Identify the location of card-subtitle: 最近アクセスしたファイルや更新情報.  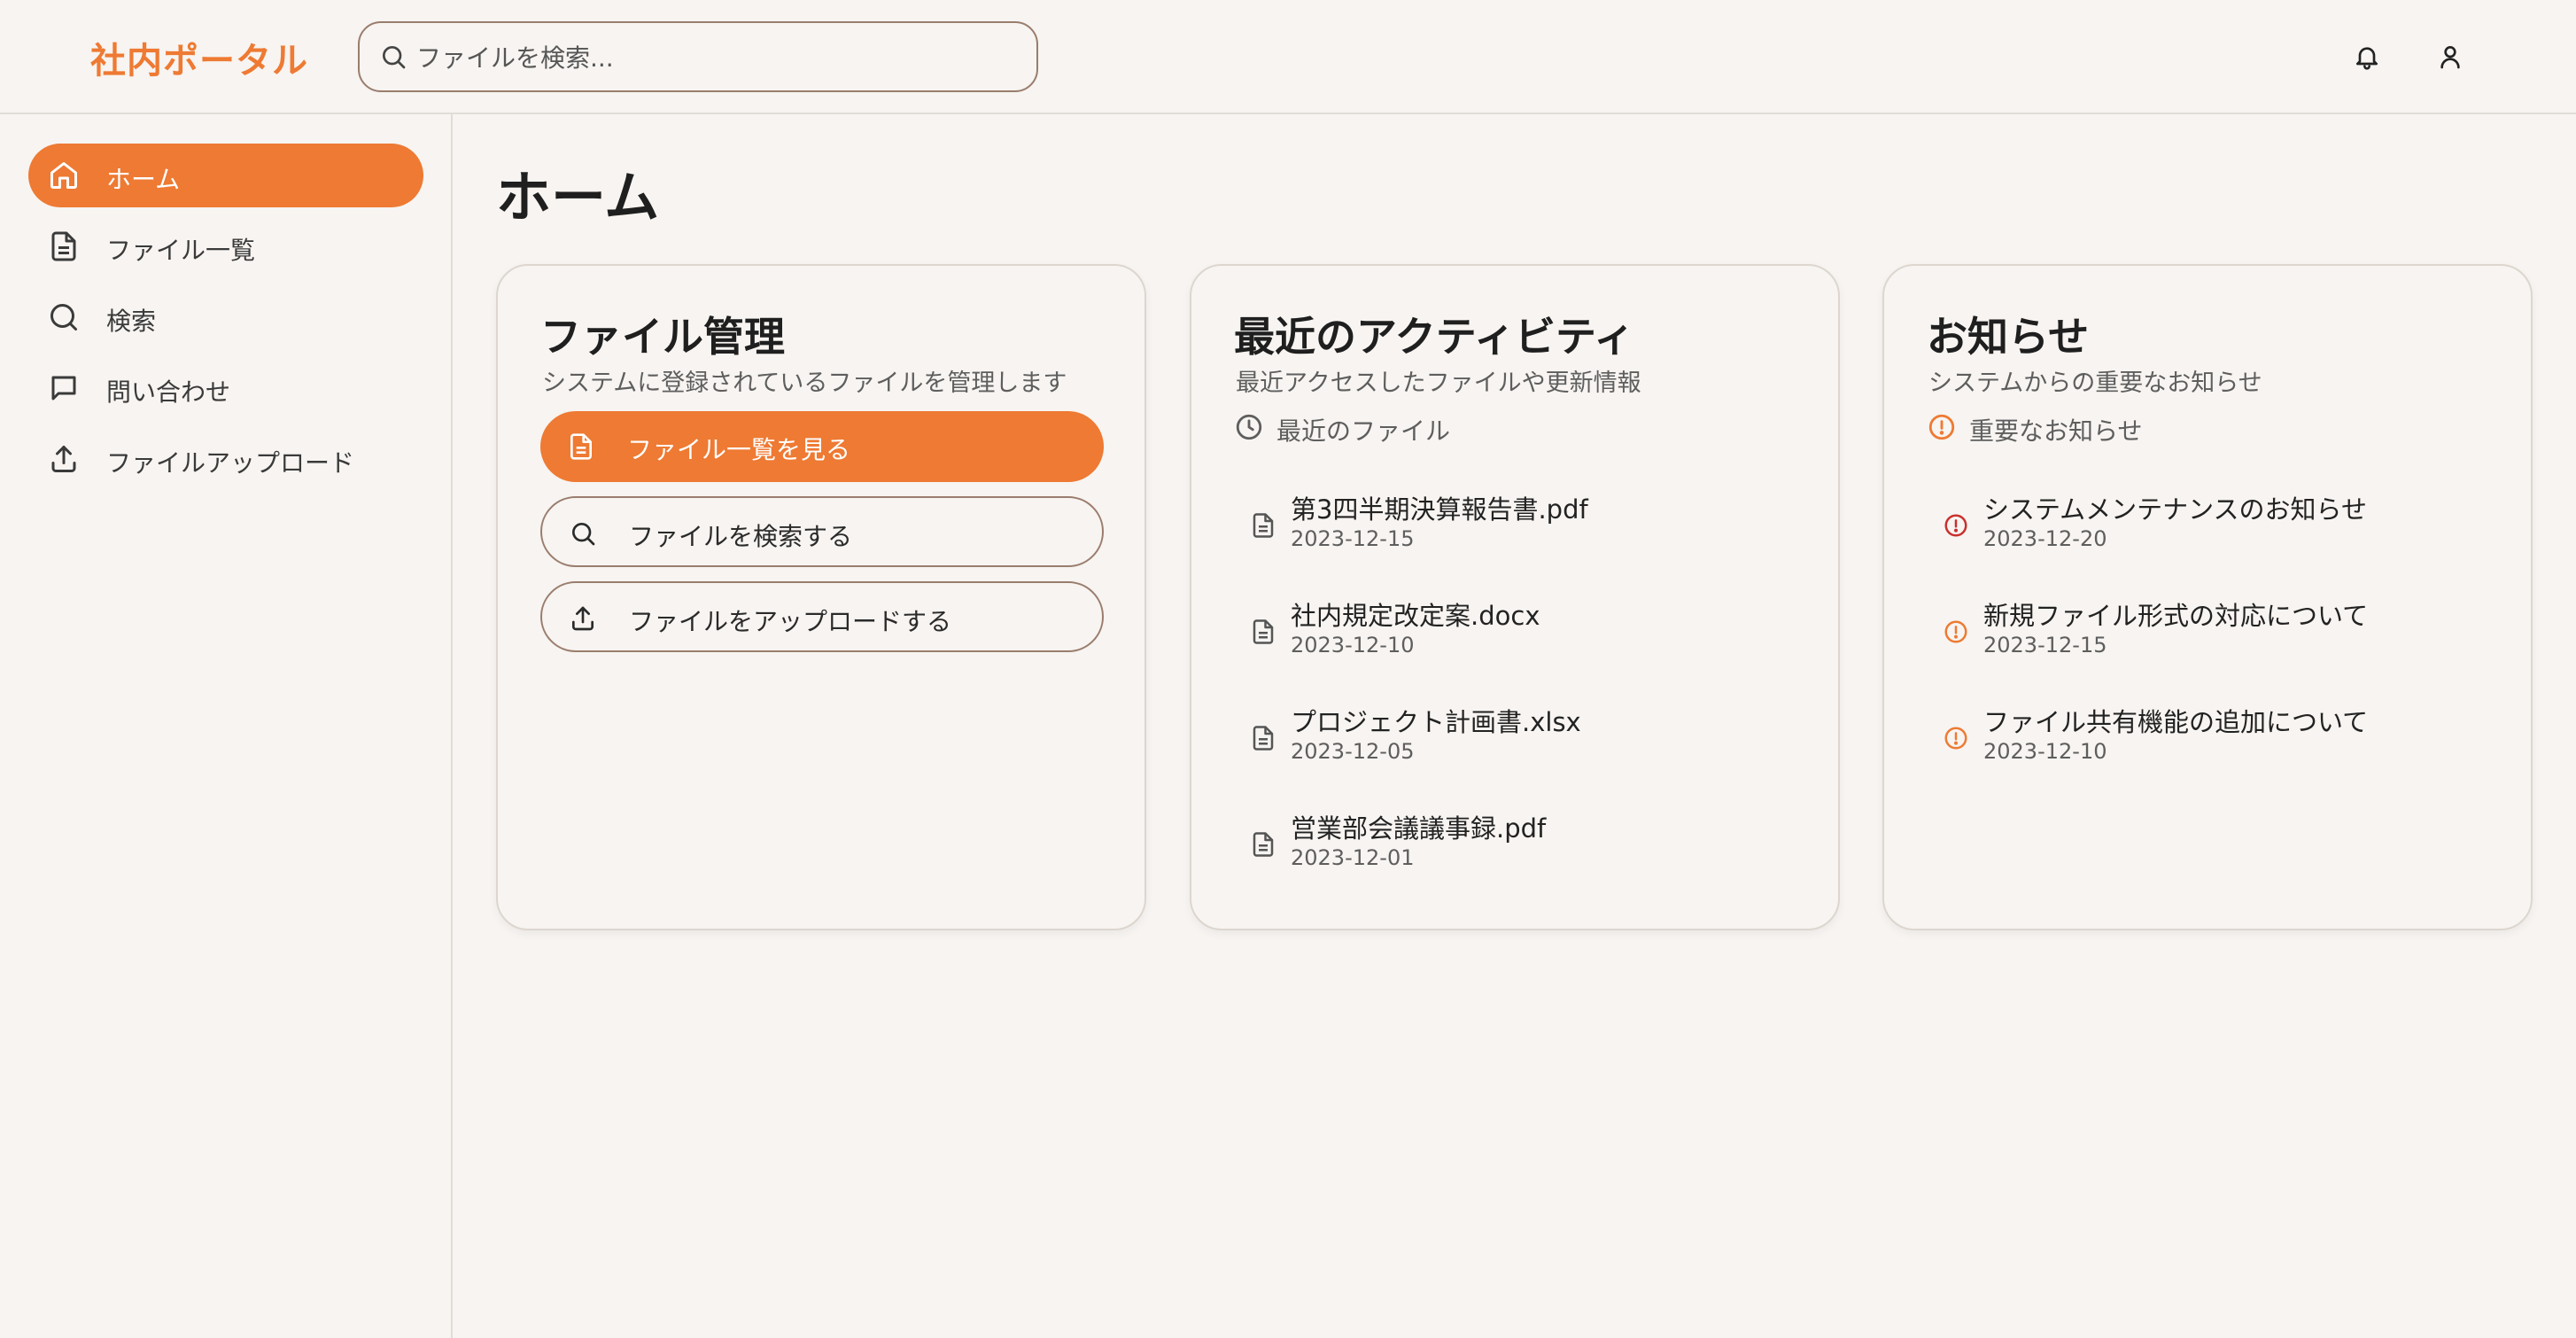
(1438, 384).